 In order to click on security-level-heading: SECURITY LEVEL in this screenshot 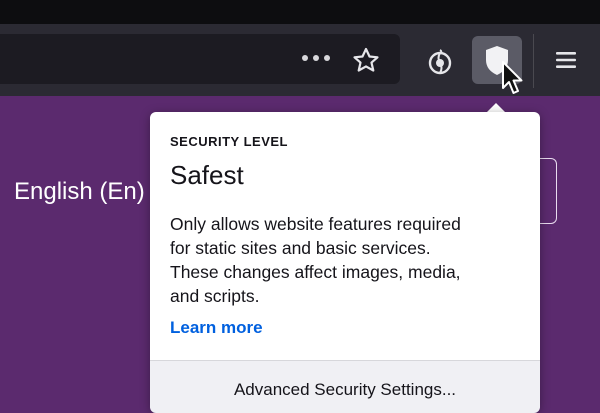, I will do `click(229, 141)`.